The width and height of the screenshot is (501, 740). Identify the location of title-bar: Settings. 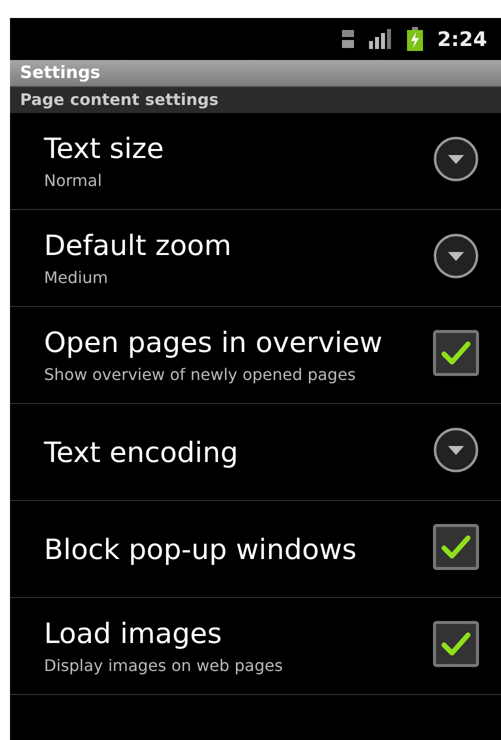
(255, 73).